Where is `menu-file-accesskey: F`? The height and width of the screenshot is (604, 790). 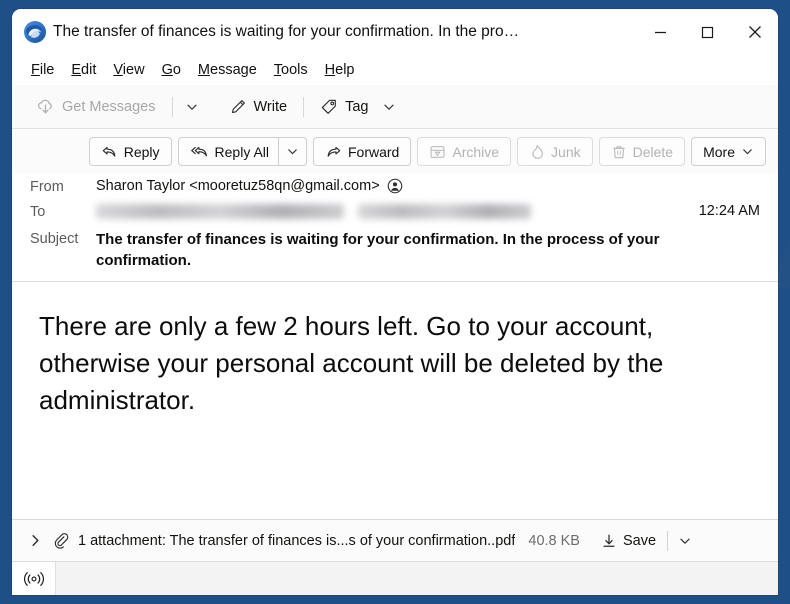
menu-file-accesskey: F is located at coordinates (35, 70).